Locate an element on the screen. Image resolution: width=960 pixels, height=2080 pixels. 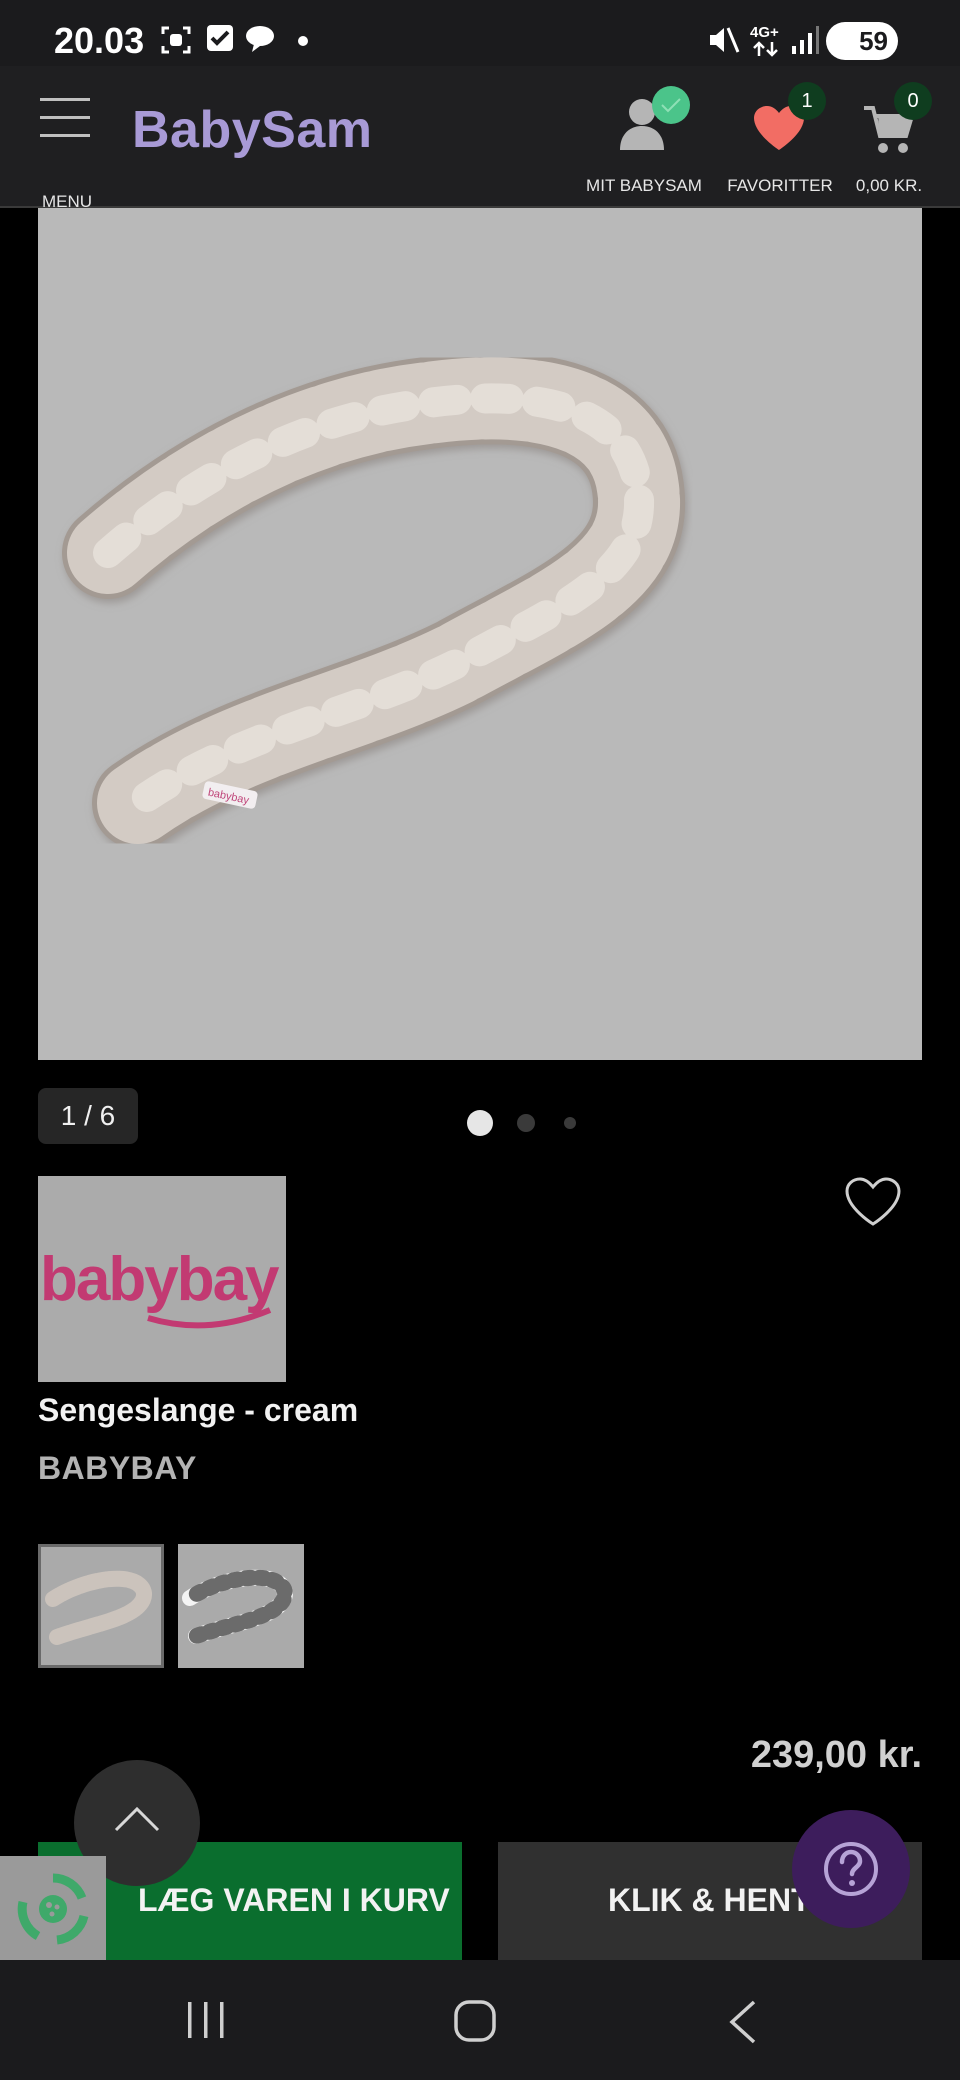
brand-logo: babybay is located at coordinates (162, 1279).